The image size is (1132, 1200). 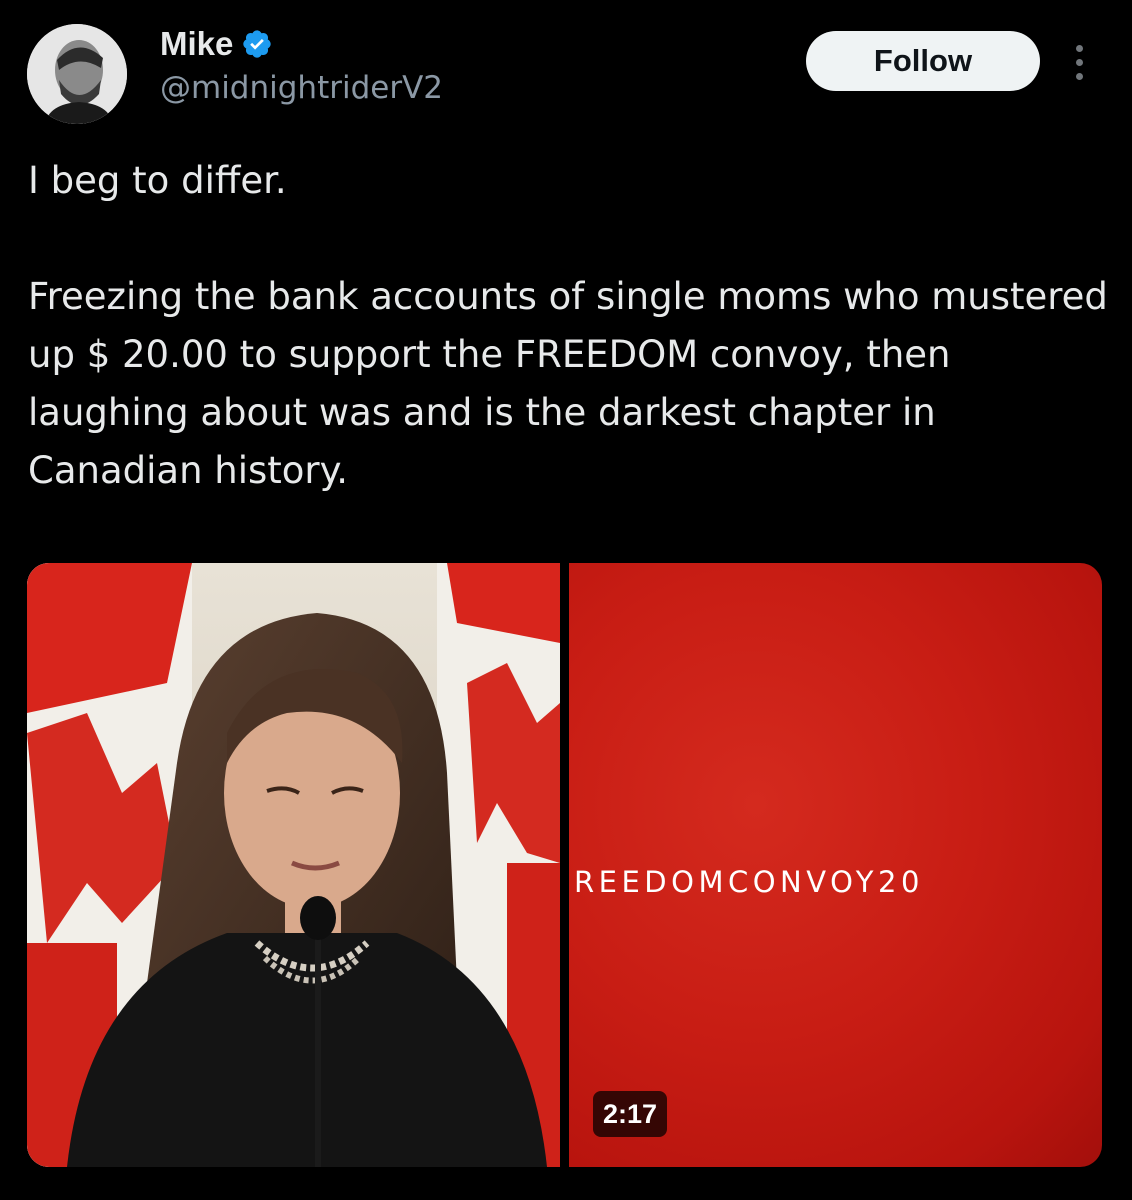 I want to click on video-duration-badge: 2:17, so click(x=630, y=1114).